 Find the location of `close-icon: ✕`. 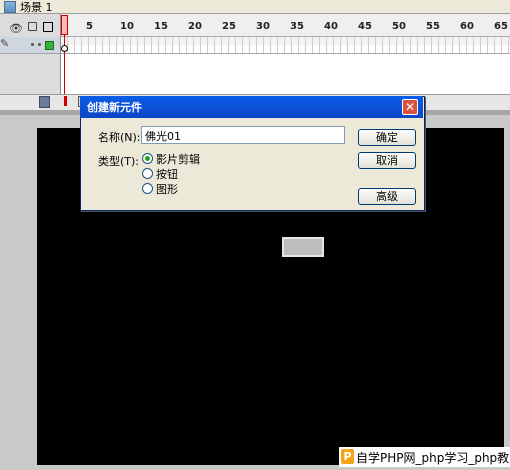

close-icon: ✕ is located at coordinates (410, 107).